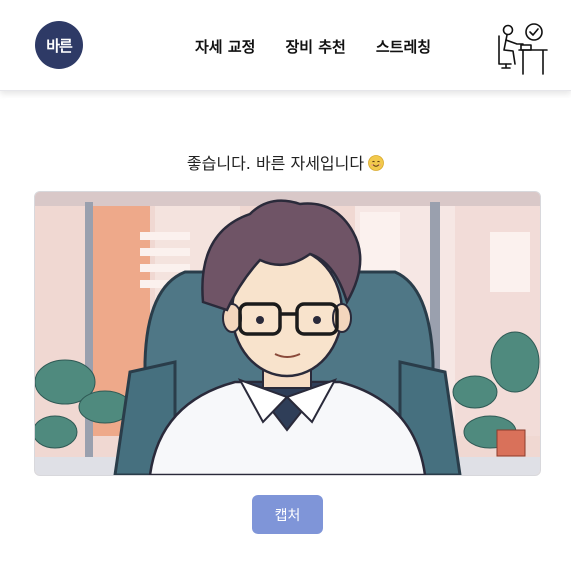 The width and height of the screenshot is (571, 570). Describe the element at coordinates (376, 163) in the screenshot. I see `smiling-face-icon` at that location.